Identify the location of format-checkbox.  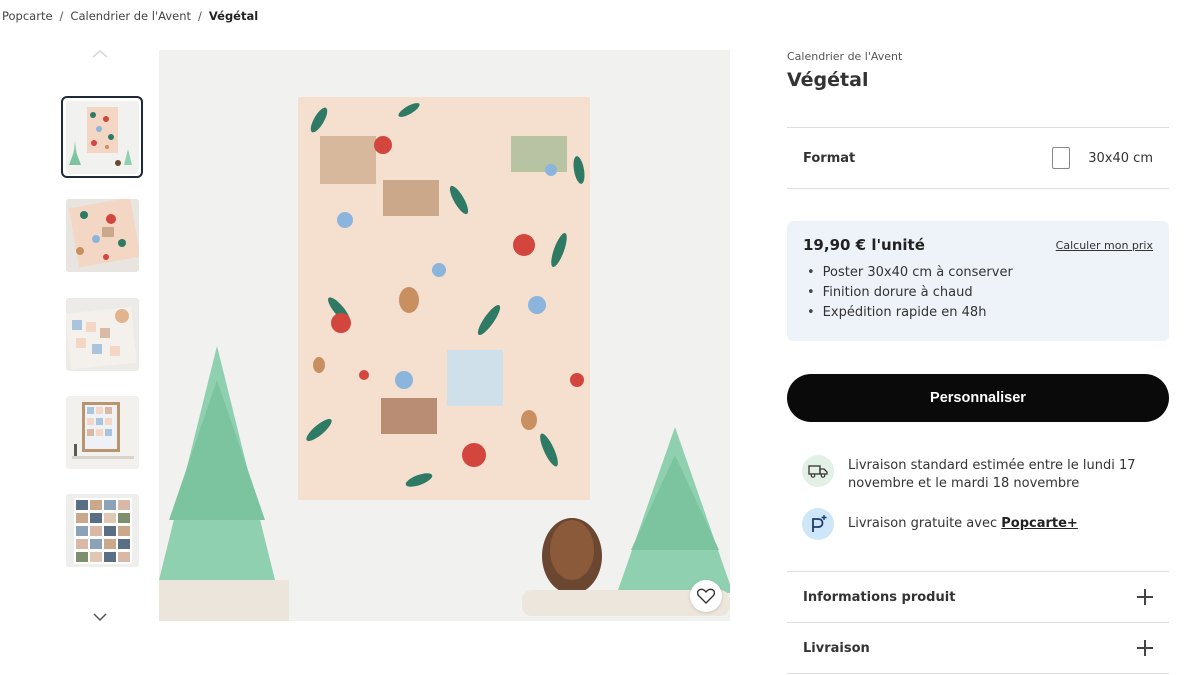
(1061, 158).